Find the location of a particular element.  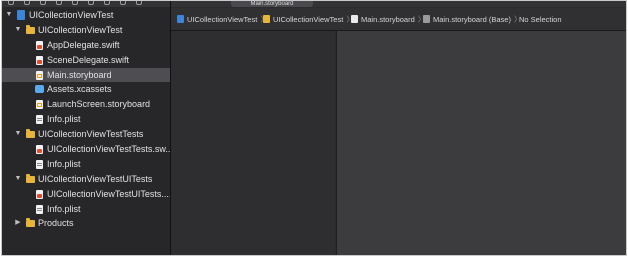

crumb-label: No Selection is located at coordinates (540, 19).